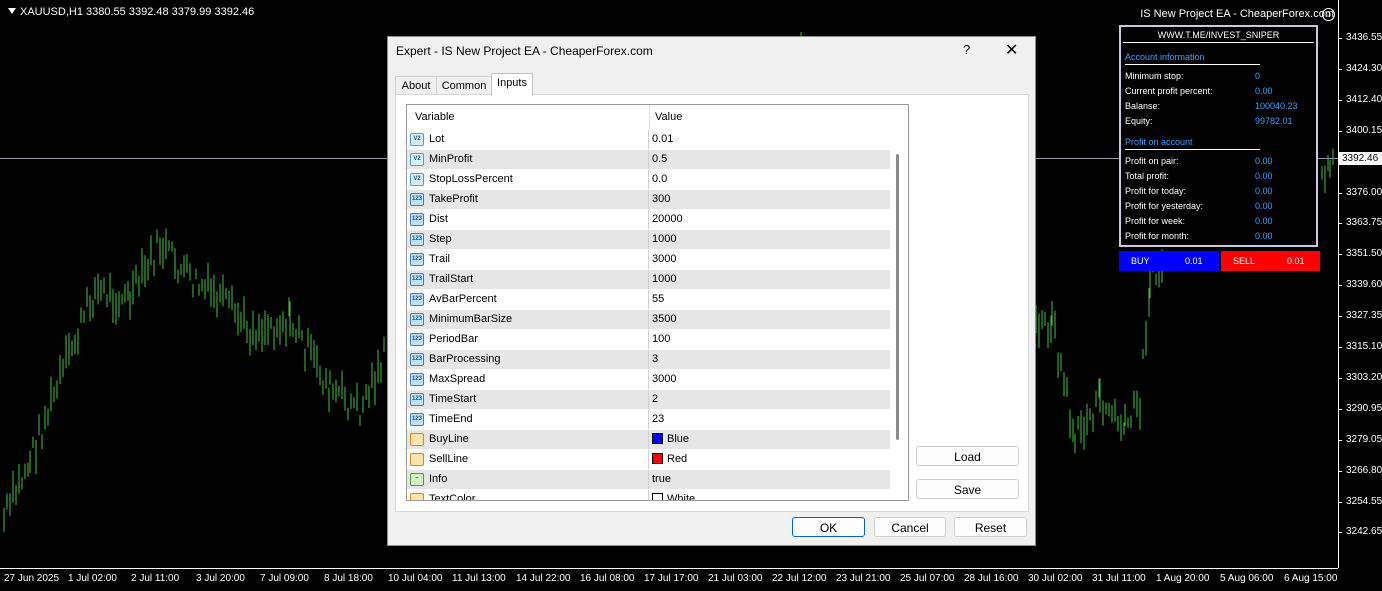 The image size is (1382, 591). I want to click on color-name: White, so click(681, 497).